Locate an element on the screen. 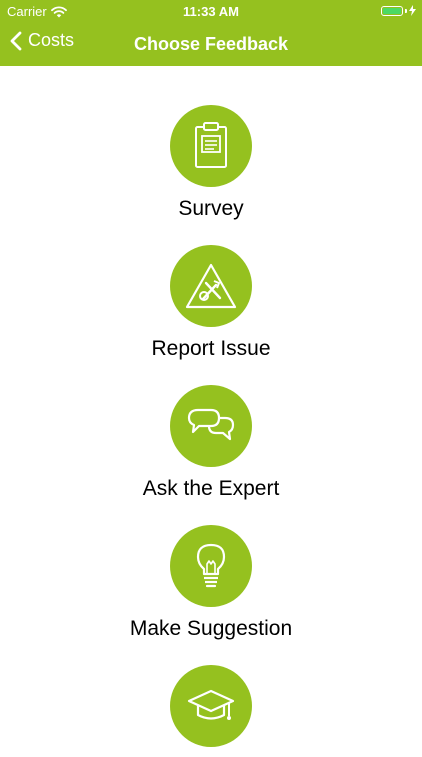  option-education is located at coordinates (211, 711).